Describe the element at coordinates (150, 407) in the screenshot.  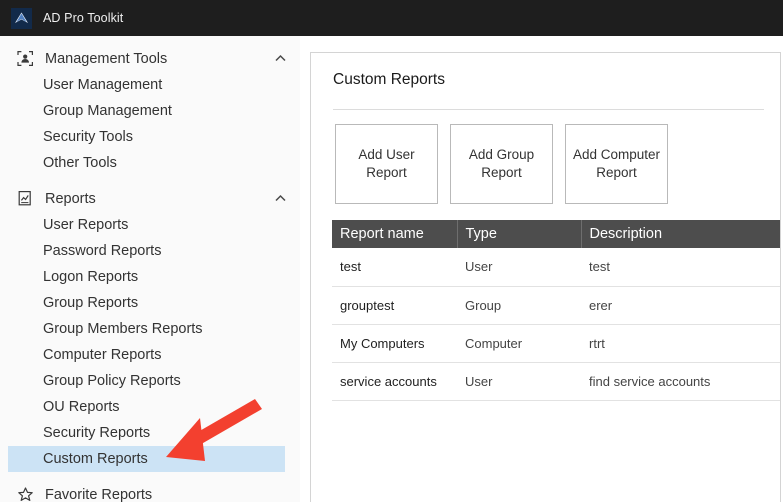
I see `sidebar-item-ou-reports: OU Reports` at that location.